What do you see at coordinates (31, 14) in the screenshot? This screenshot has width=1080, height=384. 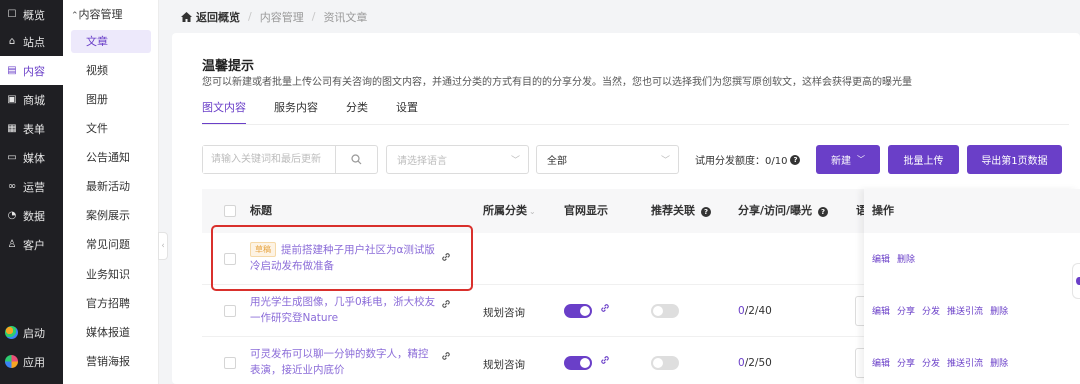 I see `nav-item-overview: ☐ 概览` at bounding box center [31, 14].